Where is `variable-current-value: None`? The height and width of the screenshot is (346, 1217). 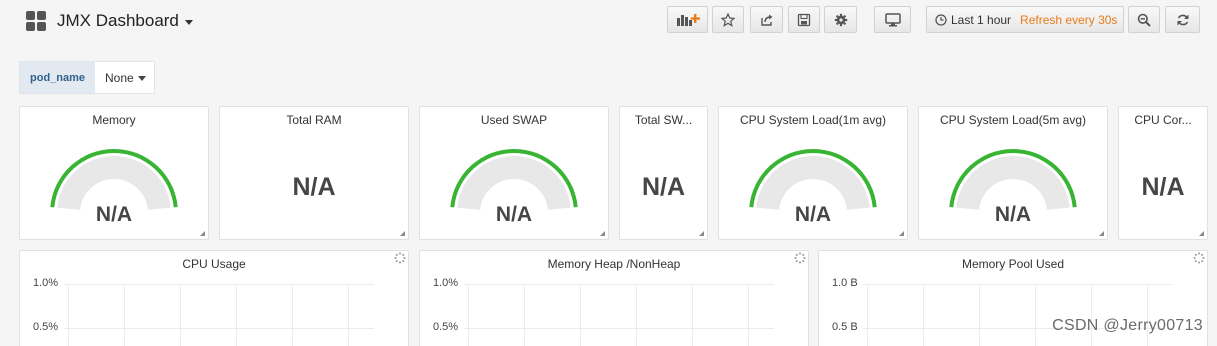
variable-current-value: None is located at coordinates (119, 77).